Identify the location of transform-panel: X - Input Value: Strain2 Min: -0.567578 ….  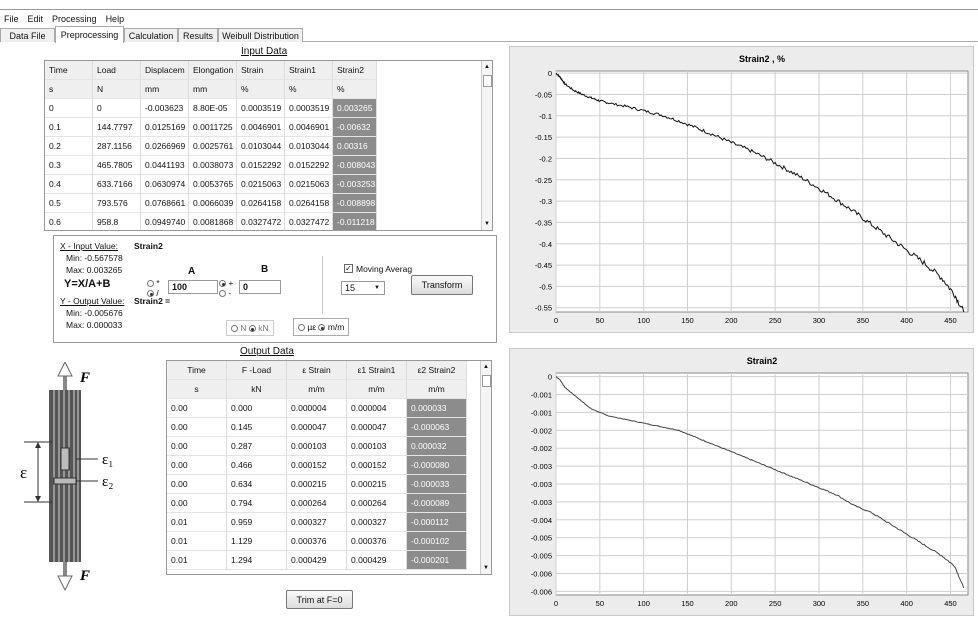
(275, 289).